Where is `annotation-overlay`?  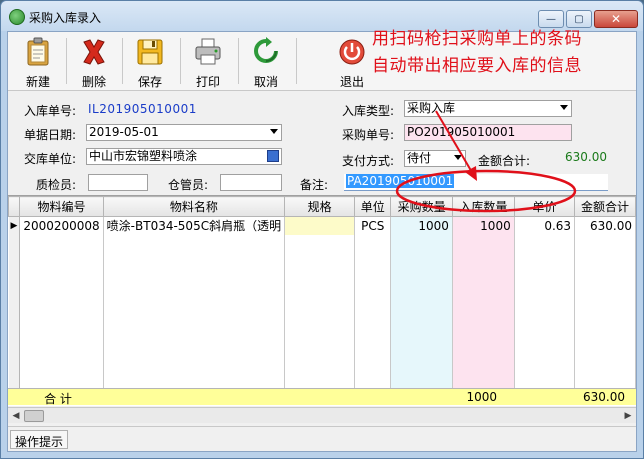 annotation-overlay is located at coordinates (486, 161).